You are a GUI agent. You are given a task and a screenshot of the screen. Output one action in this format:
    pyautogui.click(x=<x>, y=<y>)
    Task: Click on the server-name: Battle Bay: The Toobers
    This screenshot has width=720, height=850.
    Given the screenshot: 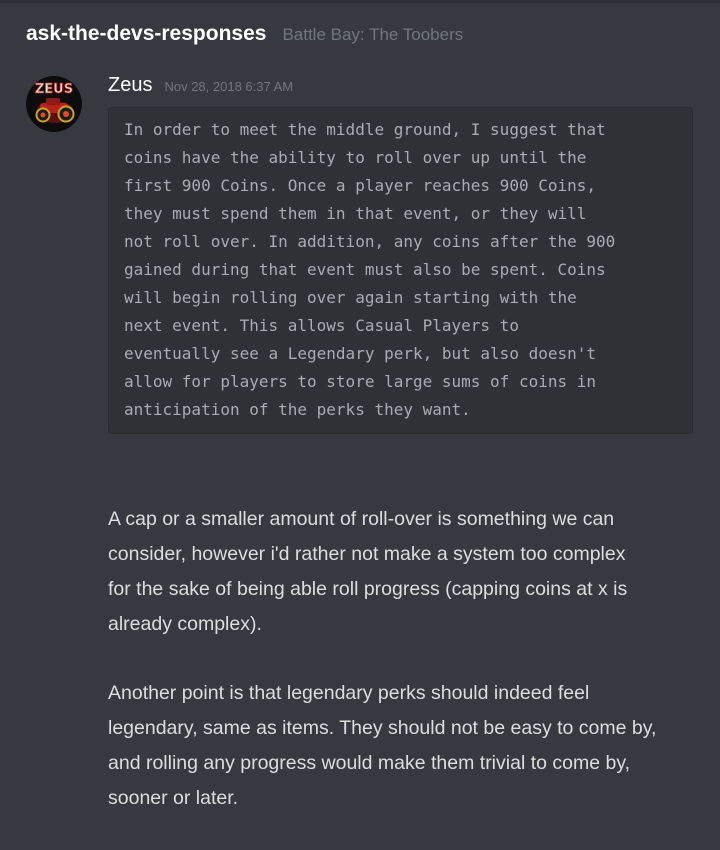 What is the action you would take?
    pyautogui.click(x=373, y=34)
    